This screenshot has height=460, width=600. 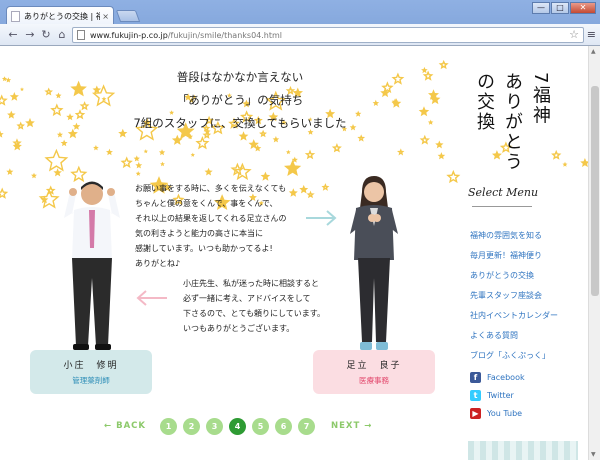 What do you see at coordinates (514, 336) in the screenshot?
I see `sidebar-item-faq: よくある質問` at bounding box center [514, 336].